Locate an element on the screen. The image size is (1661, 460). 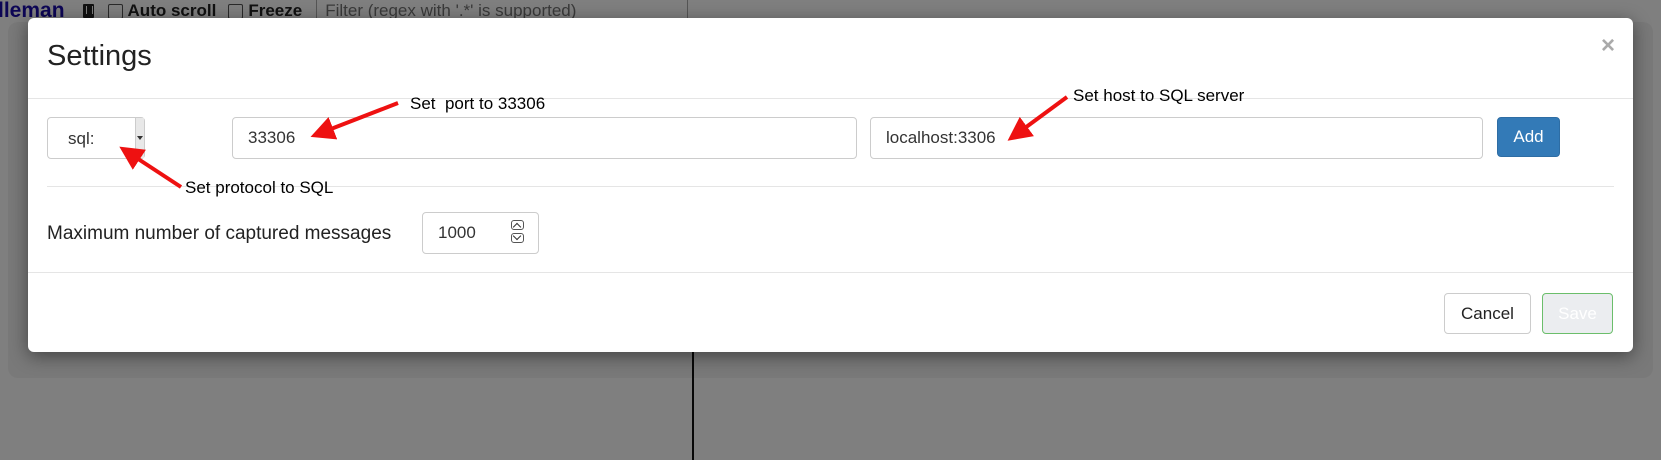
cancel-button: Cancel is located at coordinates (1487, 313).